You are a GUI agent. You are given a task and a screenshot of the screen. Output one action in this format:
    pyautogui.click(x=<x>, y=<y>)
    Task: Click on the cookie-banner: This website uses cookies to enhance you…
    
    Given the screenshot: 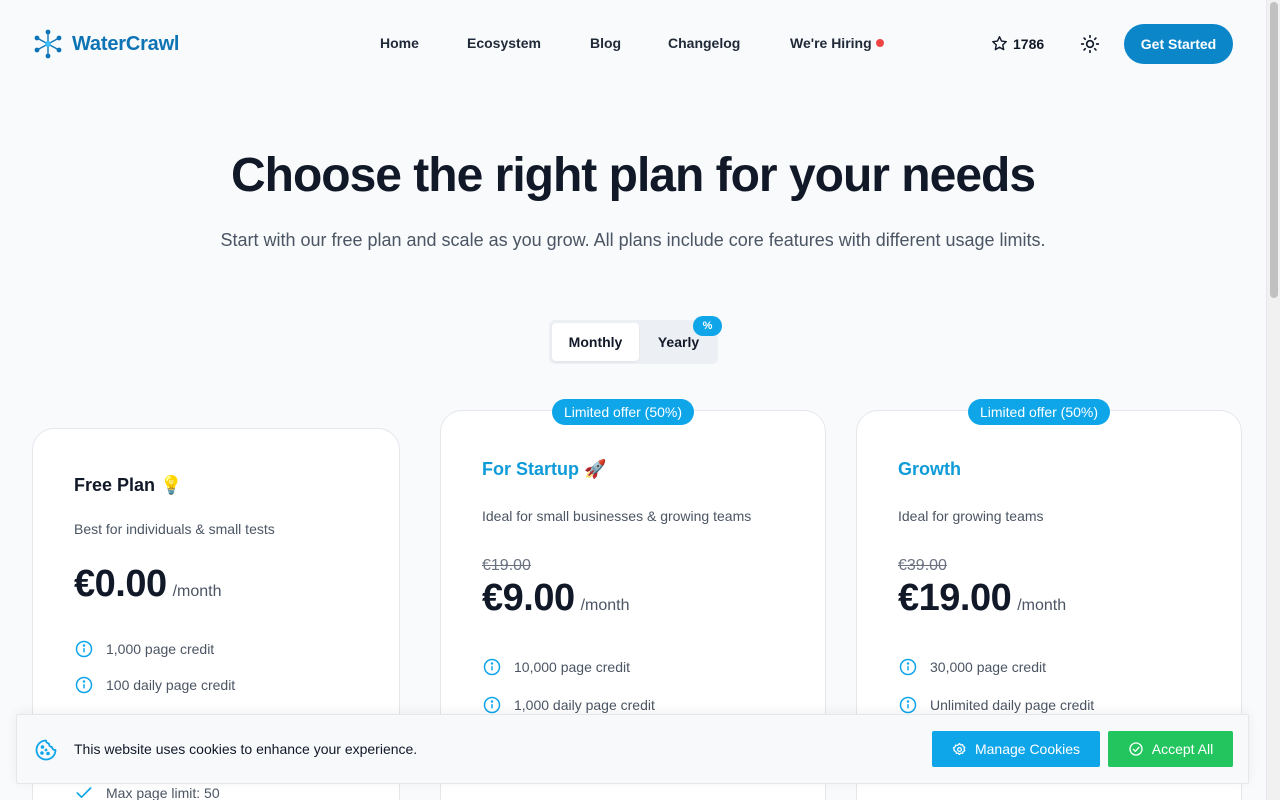 What is the action you would take?
    pyautogui.click(x=632, y=749)
    